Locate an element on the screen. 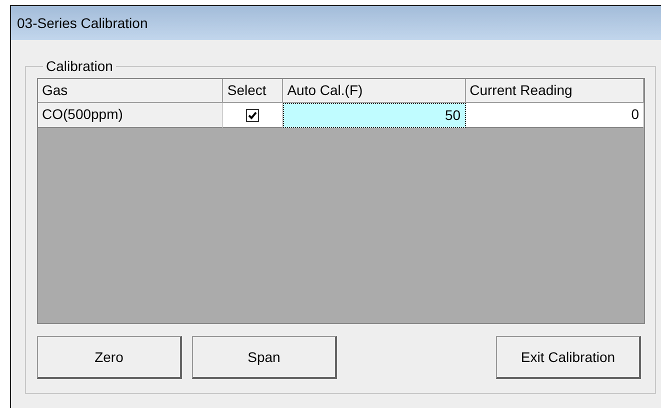 This screenshot has height=408, width=661. exit-calibration-button: Exit Calibration is located at coordinates (568, 357).